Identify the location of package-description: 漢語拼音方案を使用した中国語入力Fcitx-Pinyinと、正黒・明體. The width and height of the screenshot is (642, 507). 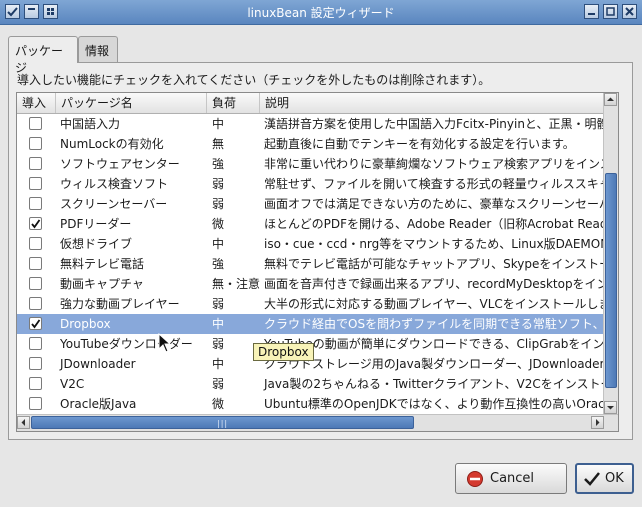
(434, 124).